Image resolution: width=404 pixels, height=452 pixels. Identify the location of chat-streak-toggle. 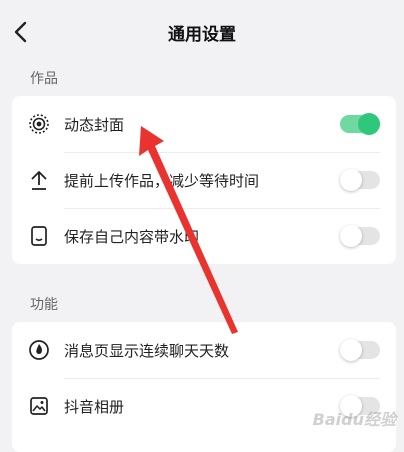
(360, 350).